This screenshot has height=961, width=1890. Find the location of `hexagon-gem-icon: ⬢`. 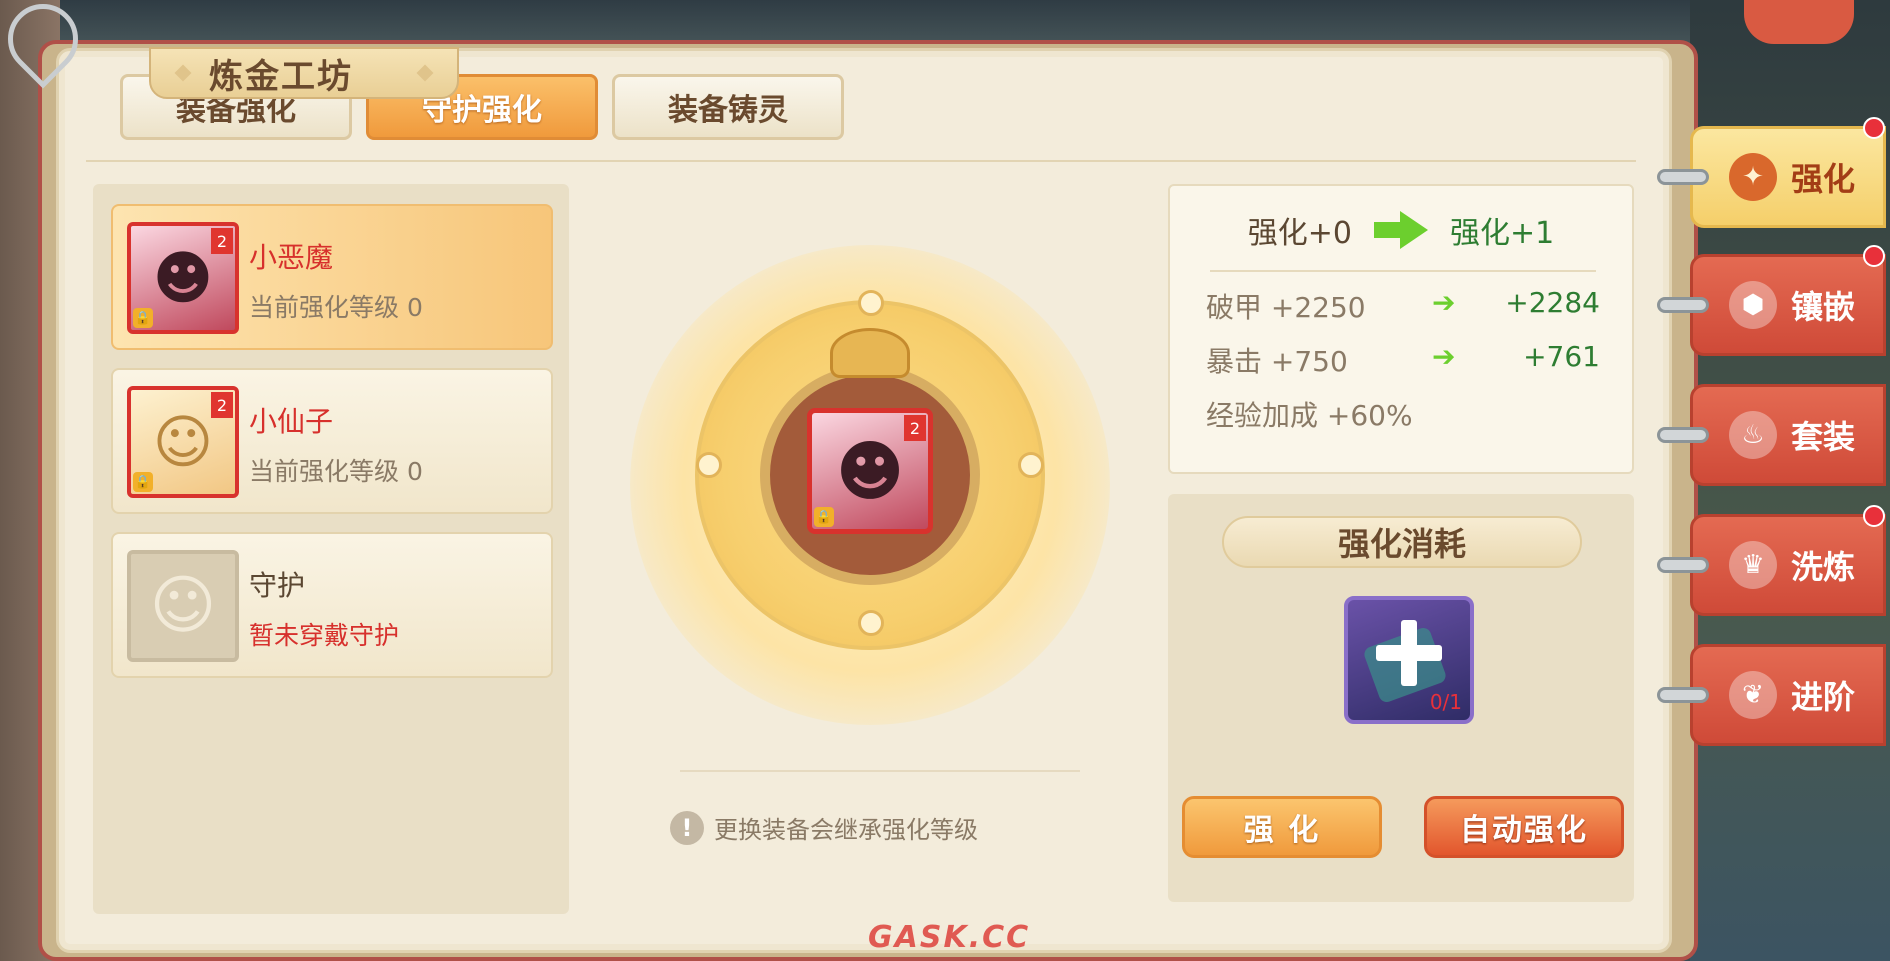

hexagon-gem-icon: ⬢ is located at coordinates (1753, 305).